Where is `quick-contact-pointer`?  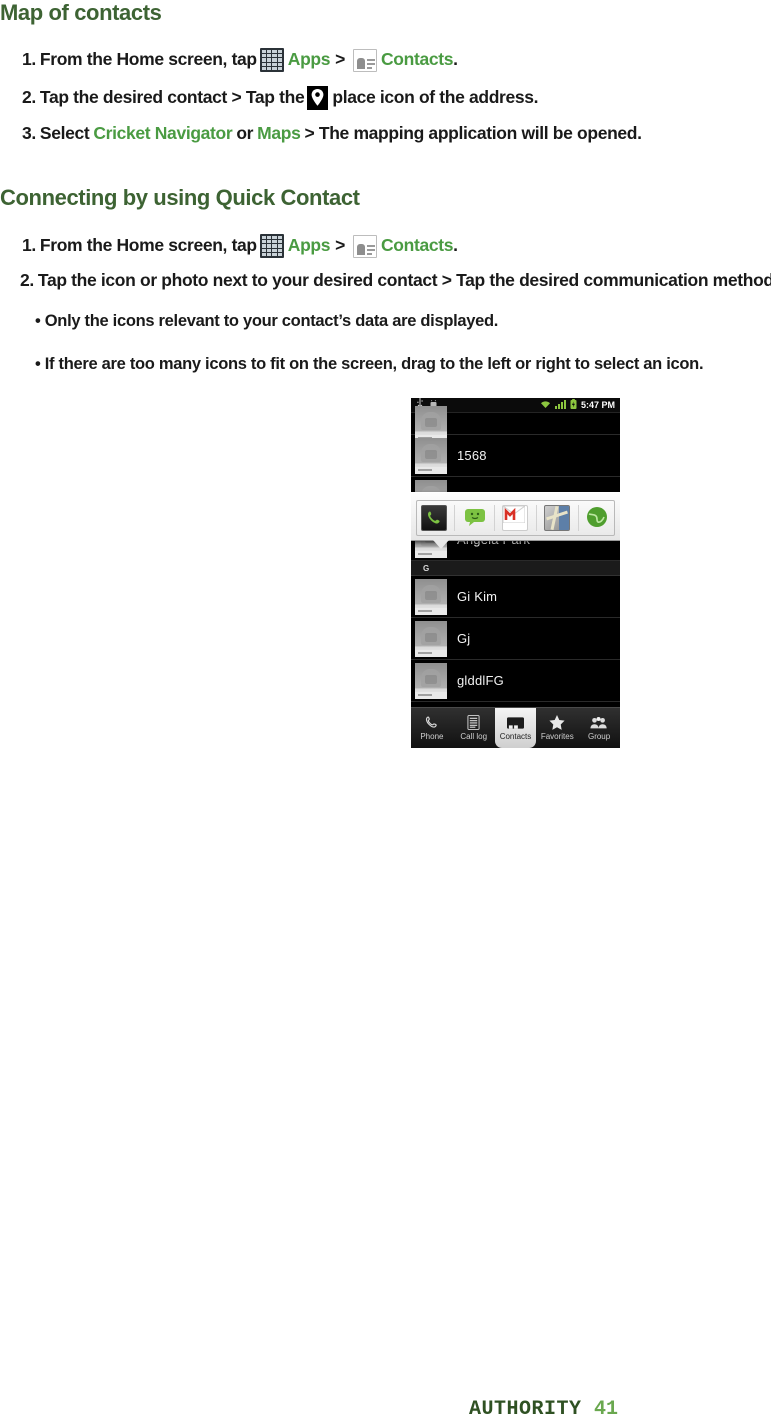
quick-contact-pointer is located at coordinates (441, 544).